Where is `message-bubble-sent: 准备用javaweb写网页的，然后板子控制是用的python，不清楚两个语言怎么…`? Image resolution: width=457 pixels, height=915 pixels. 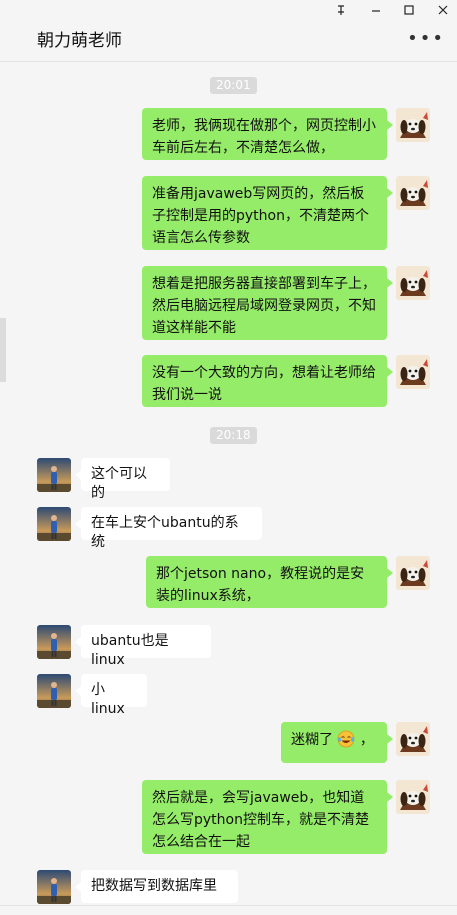
message-bubble-sent: 准备用javaweb写网页的，然后板子控制是用的python，不清楚两个语言怎么… is located at coordinates (267, 213).